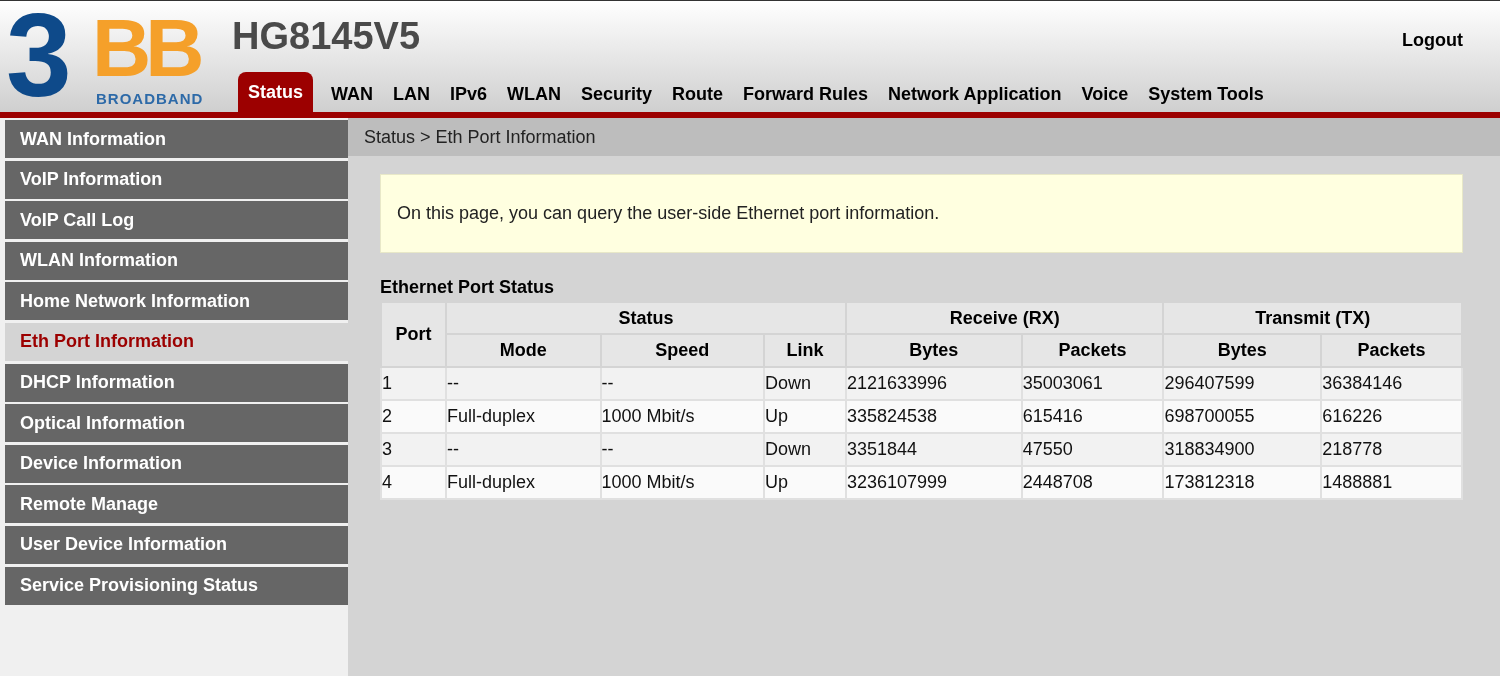 This screenshot has width=1500, height=676. Describe the element at coordinates (1432, 40) in the screenshot. I see `logout-link: Logout` at that location.